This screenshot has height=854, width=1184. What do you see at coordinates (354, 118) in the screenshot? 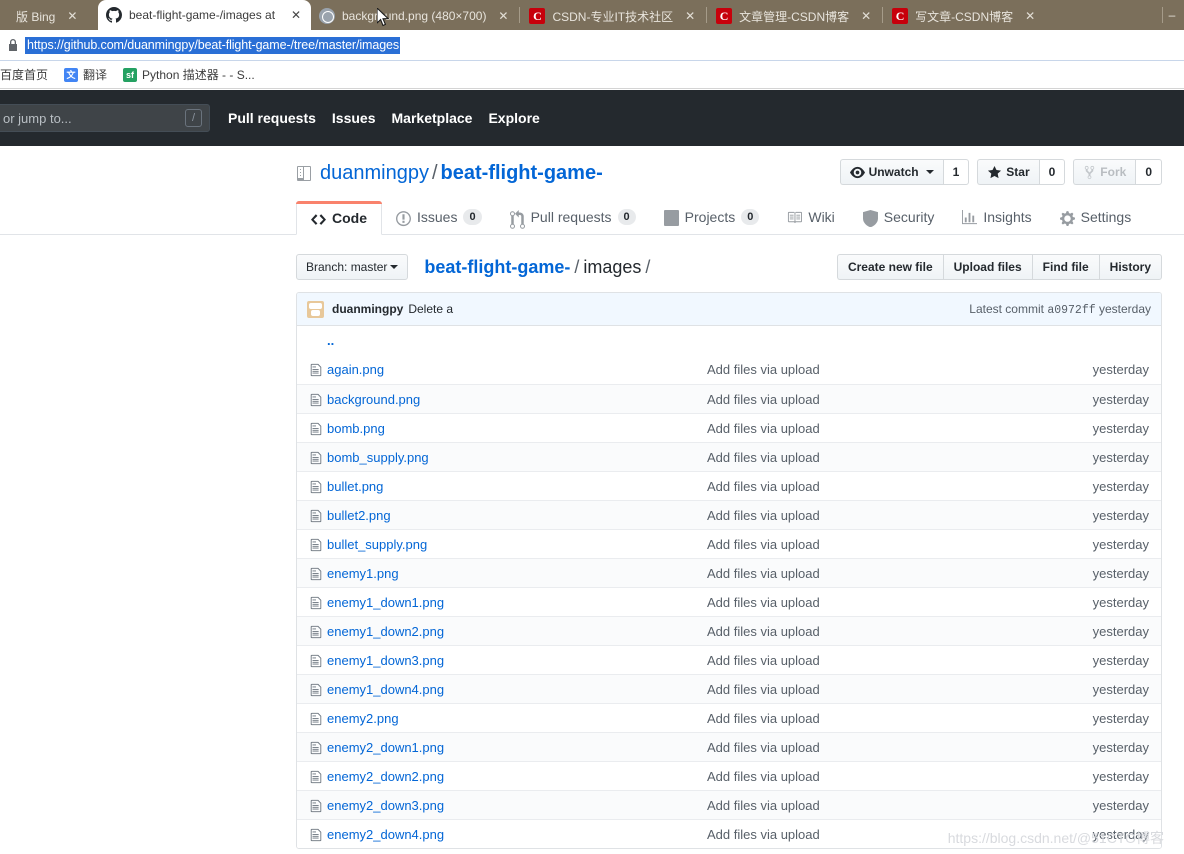
I see `nav-issues: Issues` at bounding box center [354, 118].